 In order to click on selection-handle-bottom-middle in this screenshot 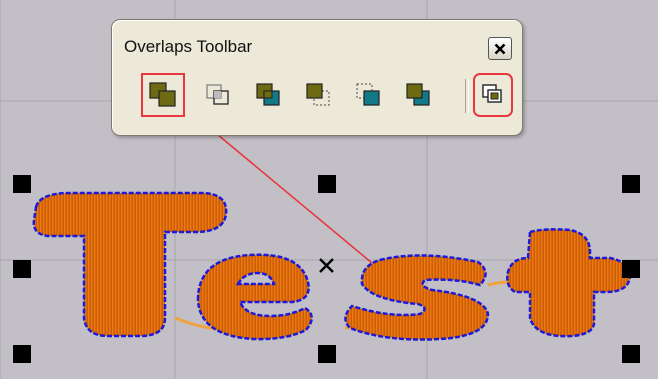, I will do `click(327, 354)`.